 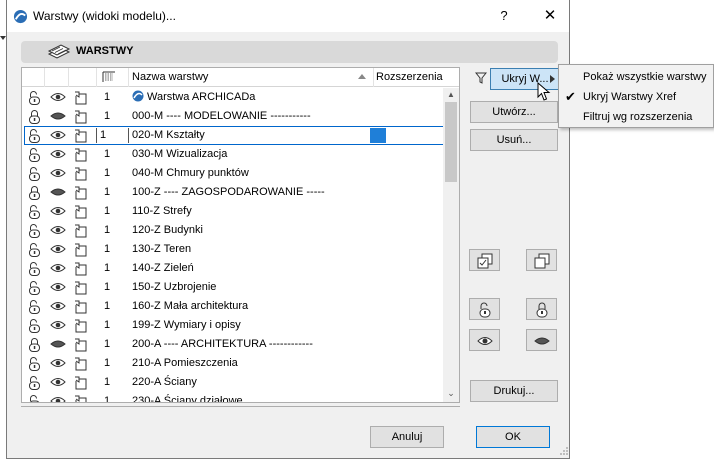 What do you see at coordinates (504, 16) in the screenshot?
I see `help-button: ?` at bounding box center [504, 16].